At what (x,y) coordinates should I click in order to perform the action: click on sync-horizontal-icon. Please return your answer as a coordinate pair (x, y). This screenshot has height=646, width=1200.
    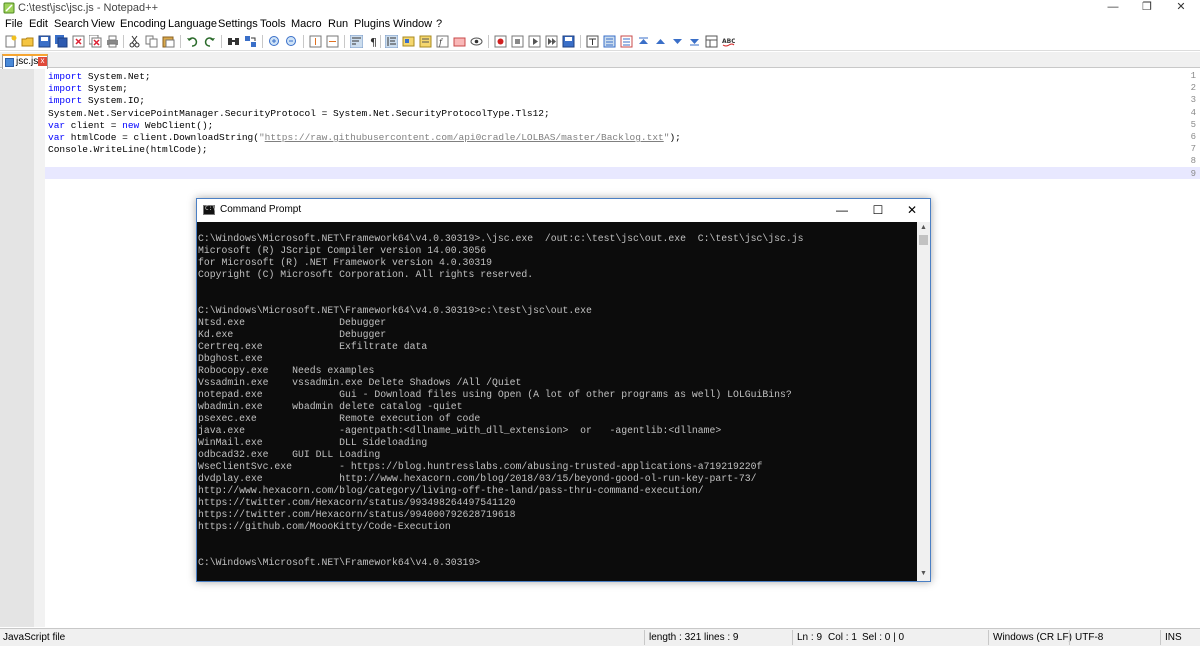
    Looking at the image, I should click on (332, 41).